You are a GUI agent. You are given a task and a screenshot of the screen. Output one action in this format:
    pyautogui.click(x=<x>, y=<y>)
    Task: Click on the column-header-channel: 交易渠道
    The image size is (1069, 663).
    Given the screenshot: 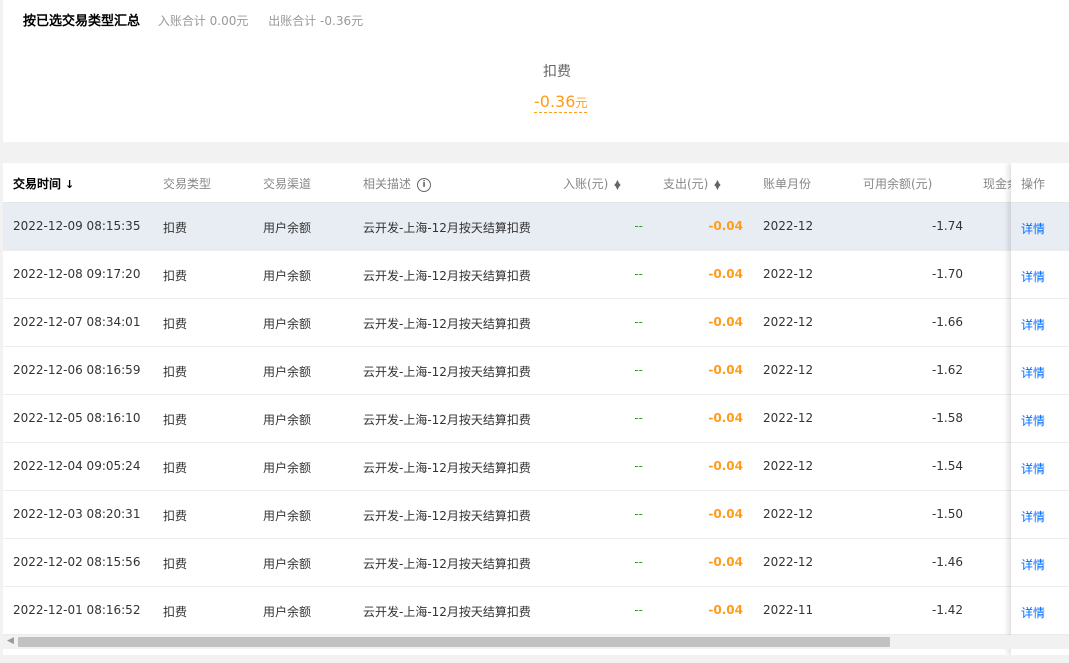 What is the action you would take?
    pyautogui.click(x=287, y=183)
    